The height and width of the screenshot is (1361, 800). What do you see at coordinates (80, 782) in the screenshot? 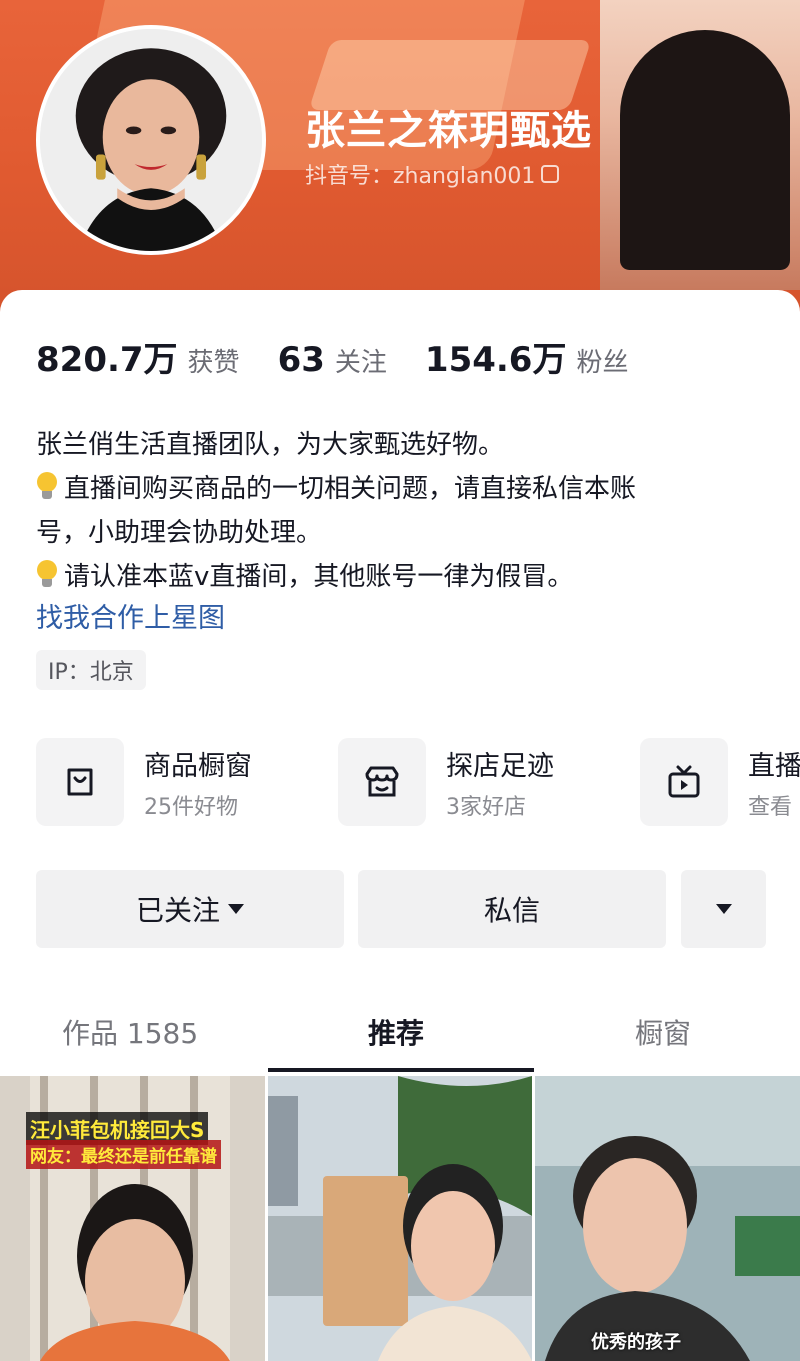
I see `bag-icon` at bounding box center [80, 782].